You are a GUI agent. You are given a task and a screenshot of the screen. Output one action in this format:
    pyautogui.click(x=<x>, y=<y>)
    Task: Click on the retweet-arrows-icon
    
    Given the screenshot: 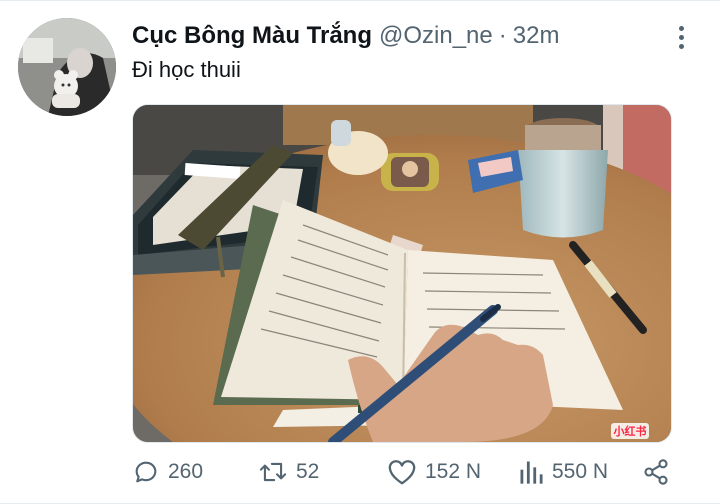 What is the action you would take?
    pyautogui.click(x=273, y=472)
    